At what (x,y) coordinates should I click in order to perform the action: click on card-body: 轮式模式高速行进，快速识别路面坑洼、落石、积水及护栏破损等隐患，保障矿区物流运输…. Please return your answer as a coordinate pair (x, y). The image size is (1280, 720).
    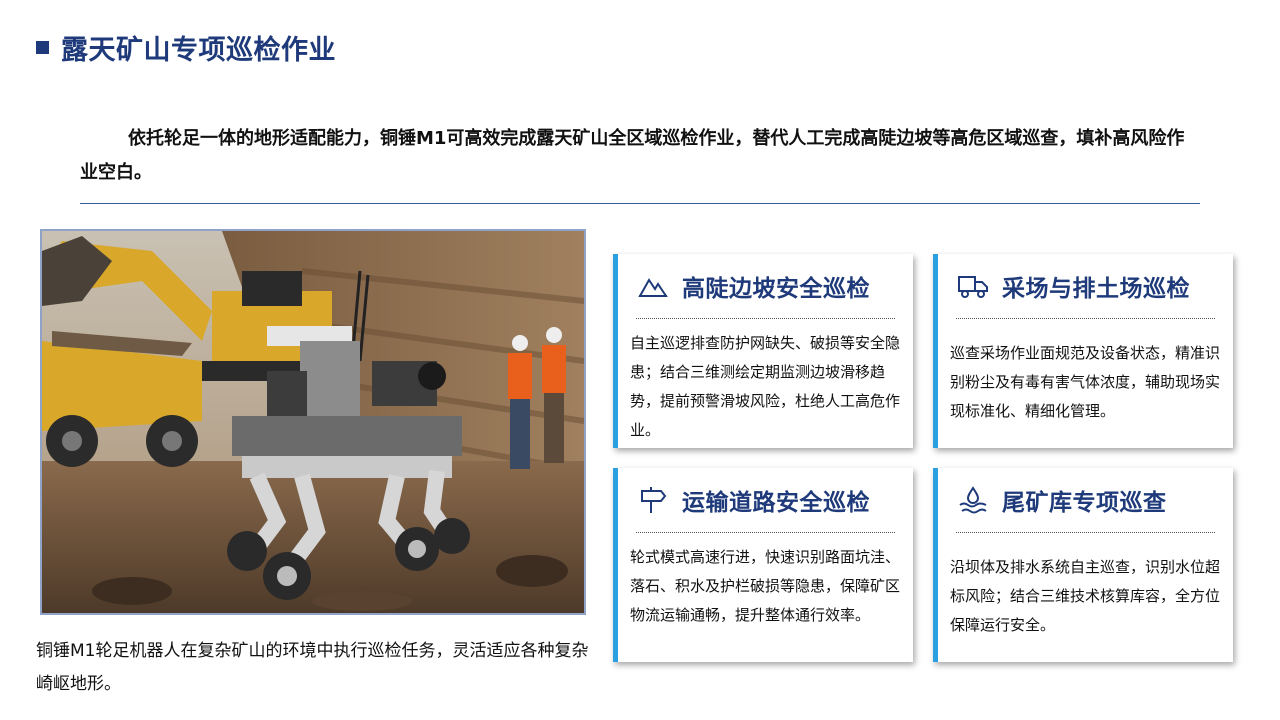
    Looking at the image, I should click on (765, 586).